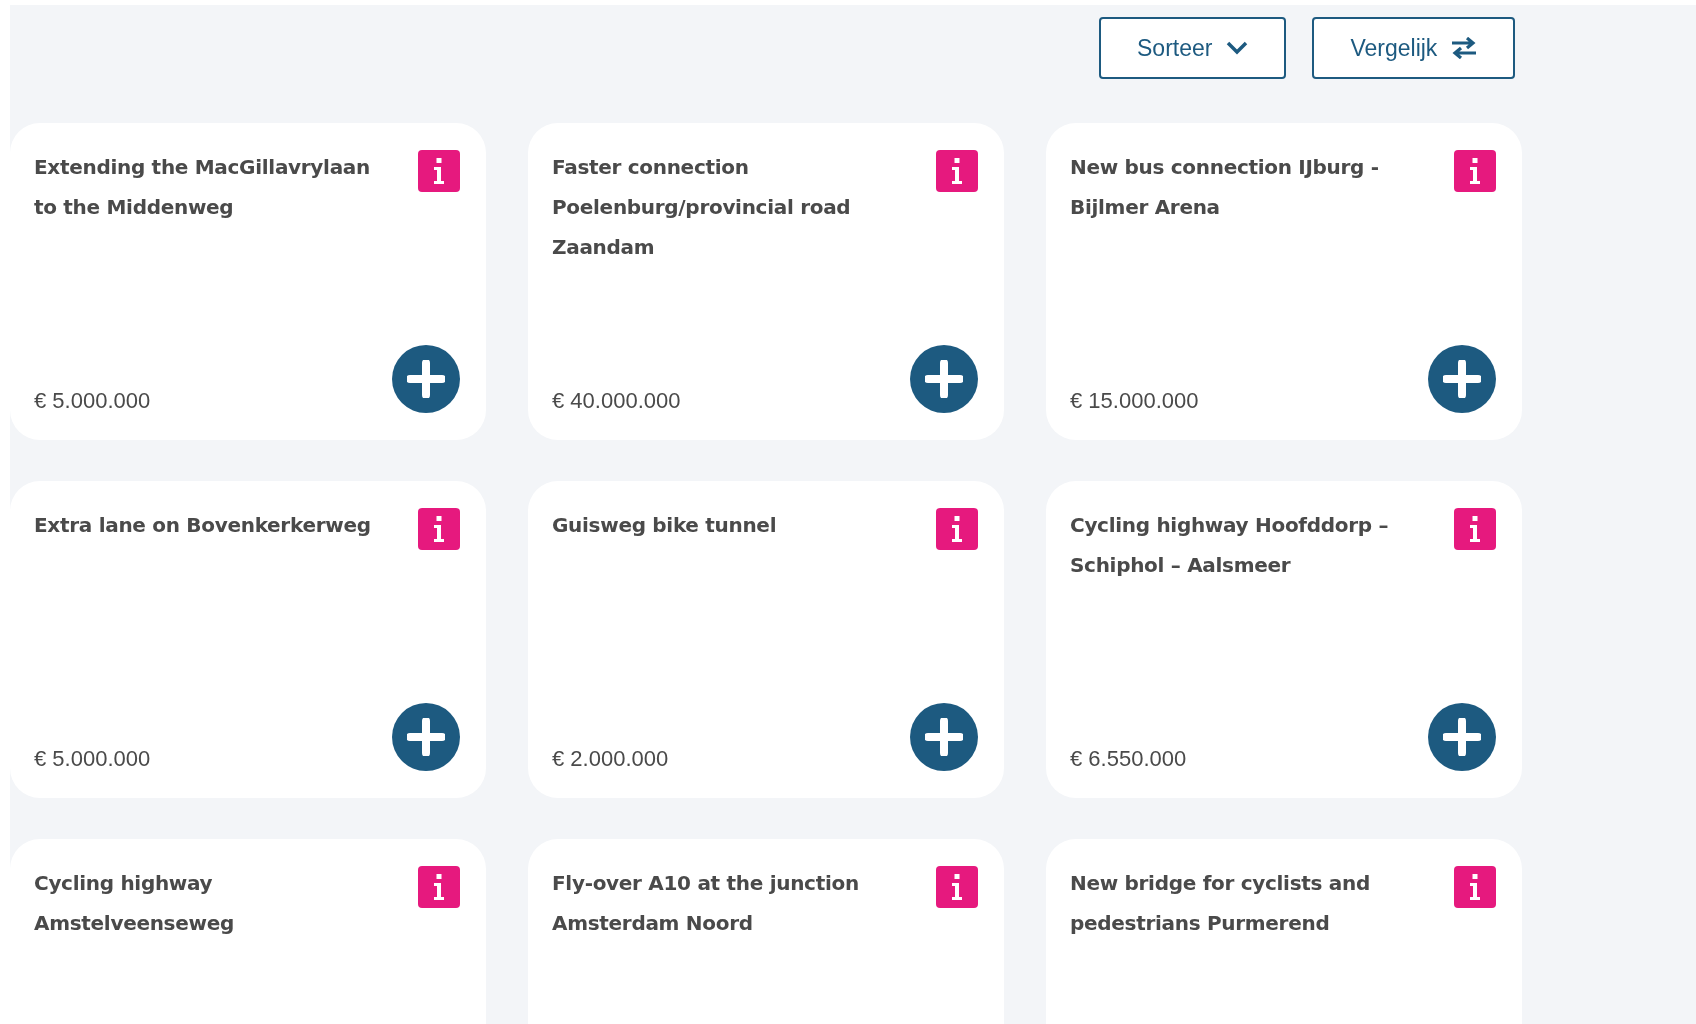 This screenshot has width=1696, height=1024. Describe the element at coordinates (1464, 48) in the screenshot. I see `swap-arrows-icon` at that location.